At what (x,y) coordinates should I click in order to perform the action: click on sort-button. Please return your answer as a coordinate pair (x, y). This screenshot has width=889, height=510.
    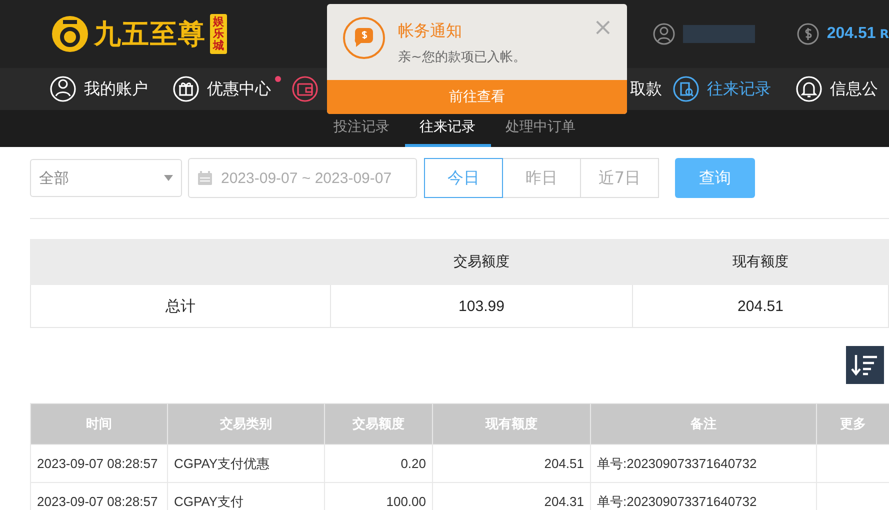
    Looking at the image, I should click on (865, 365).